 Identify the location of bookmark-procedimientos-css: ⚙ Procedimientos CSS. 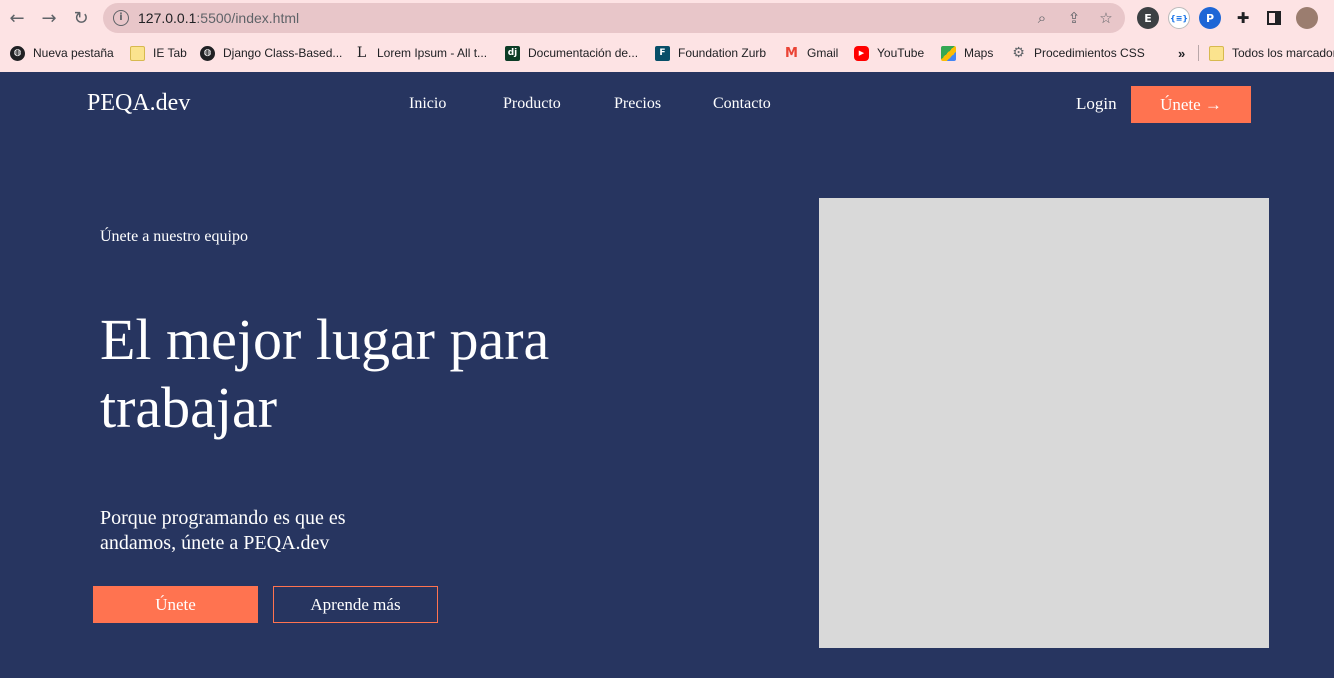
(1078, 53).